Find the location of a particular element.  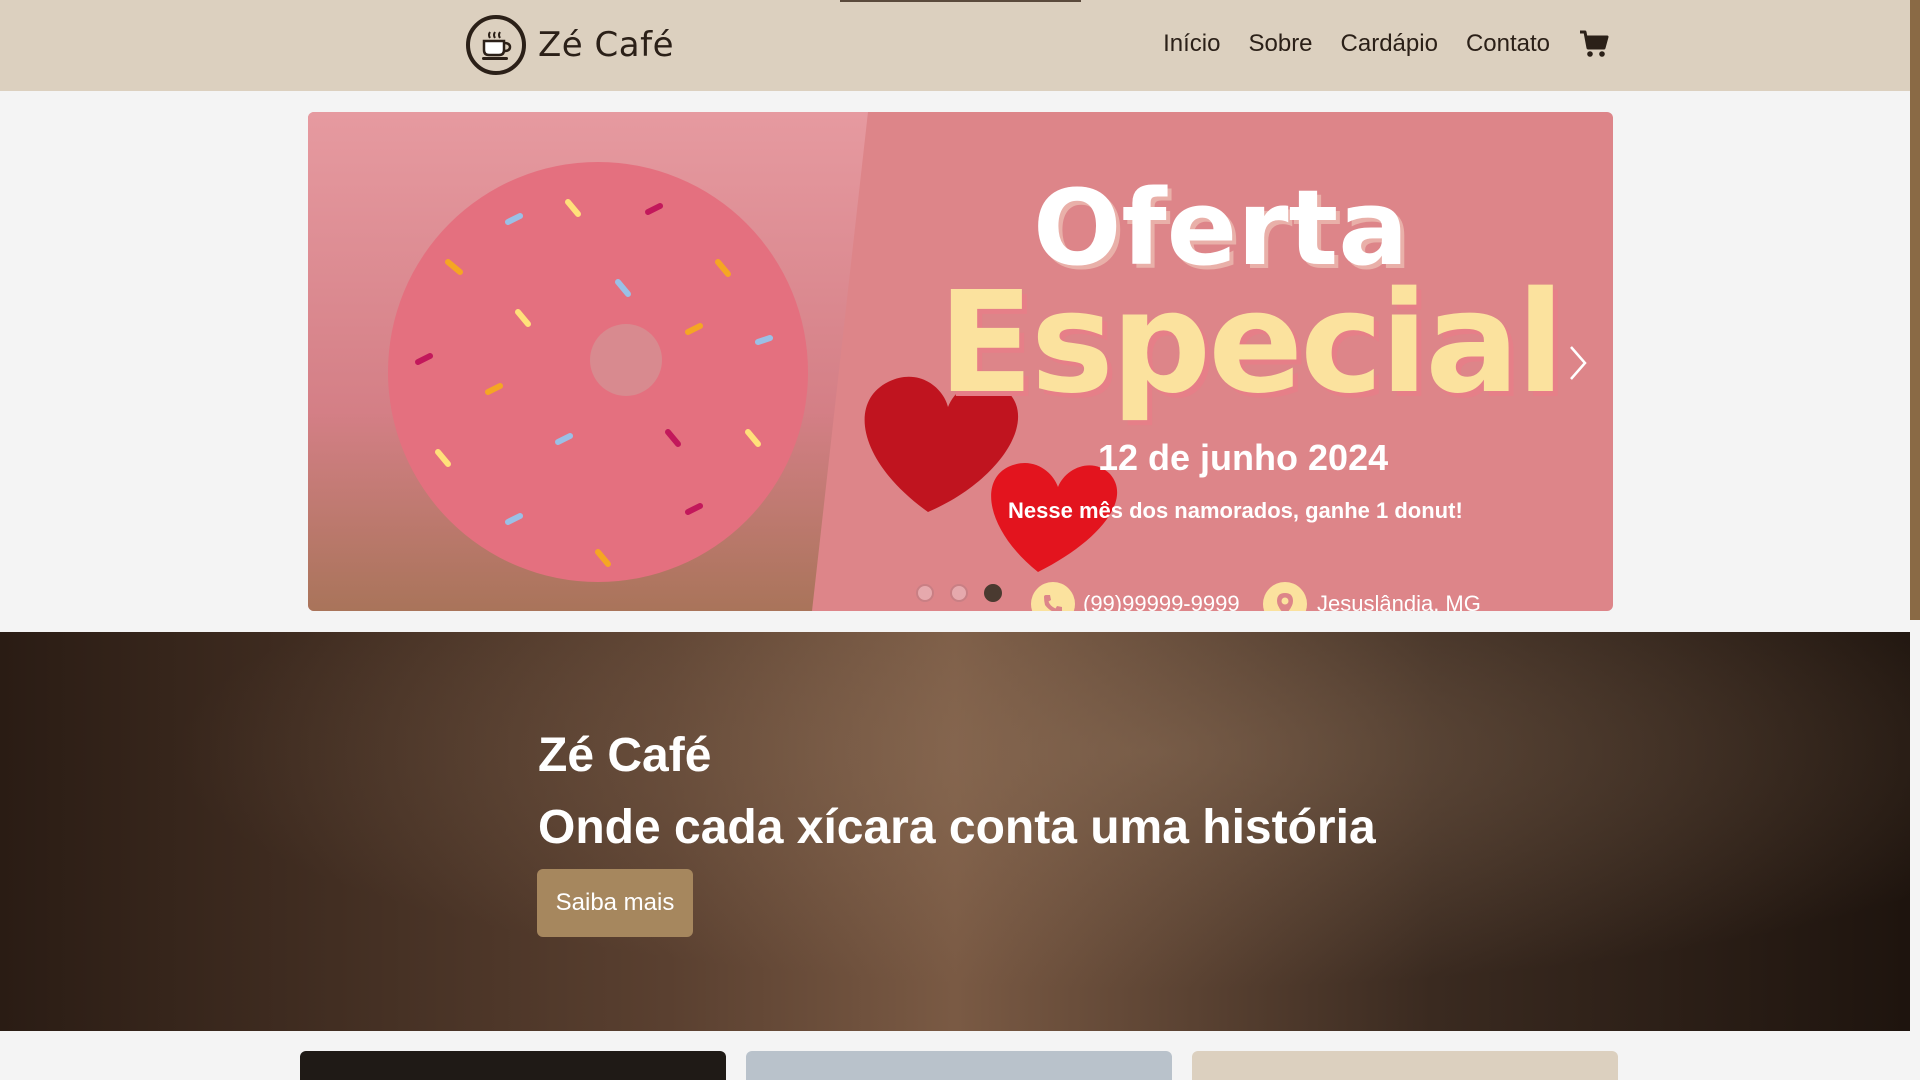

promo-phone: (99)99999-9999 is located at coordinates (1135, 596).